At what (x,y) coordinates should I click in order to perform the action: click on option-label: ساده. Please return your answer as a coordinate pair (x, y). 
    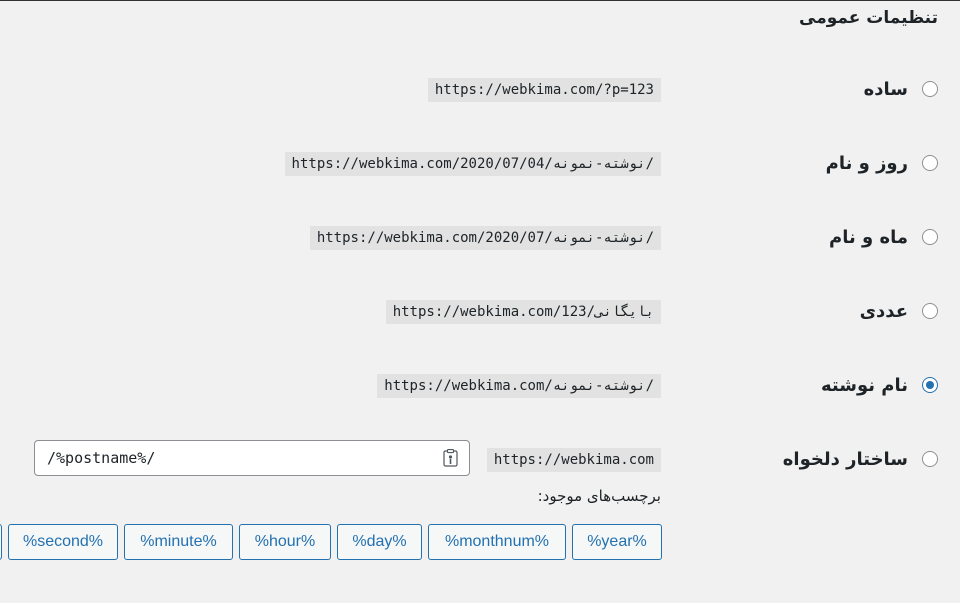
    Looking at the image, I should click on (885, 89).